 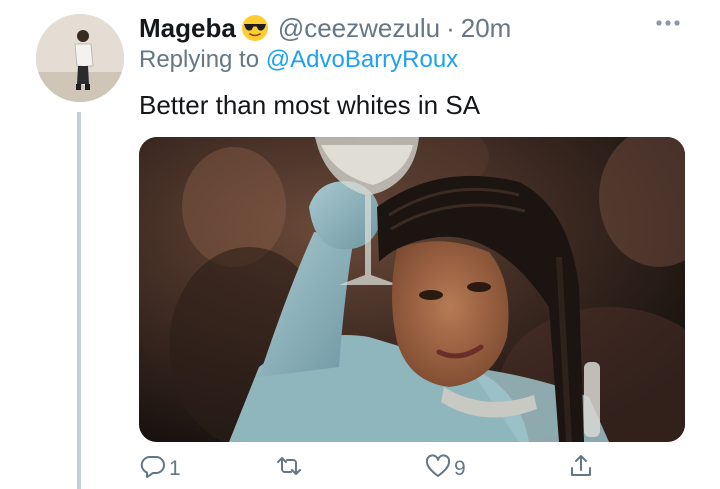 I want to click on share-button, so click(x=582, y=469).